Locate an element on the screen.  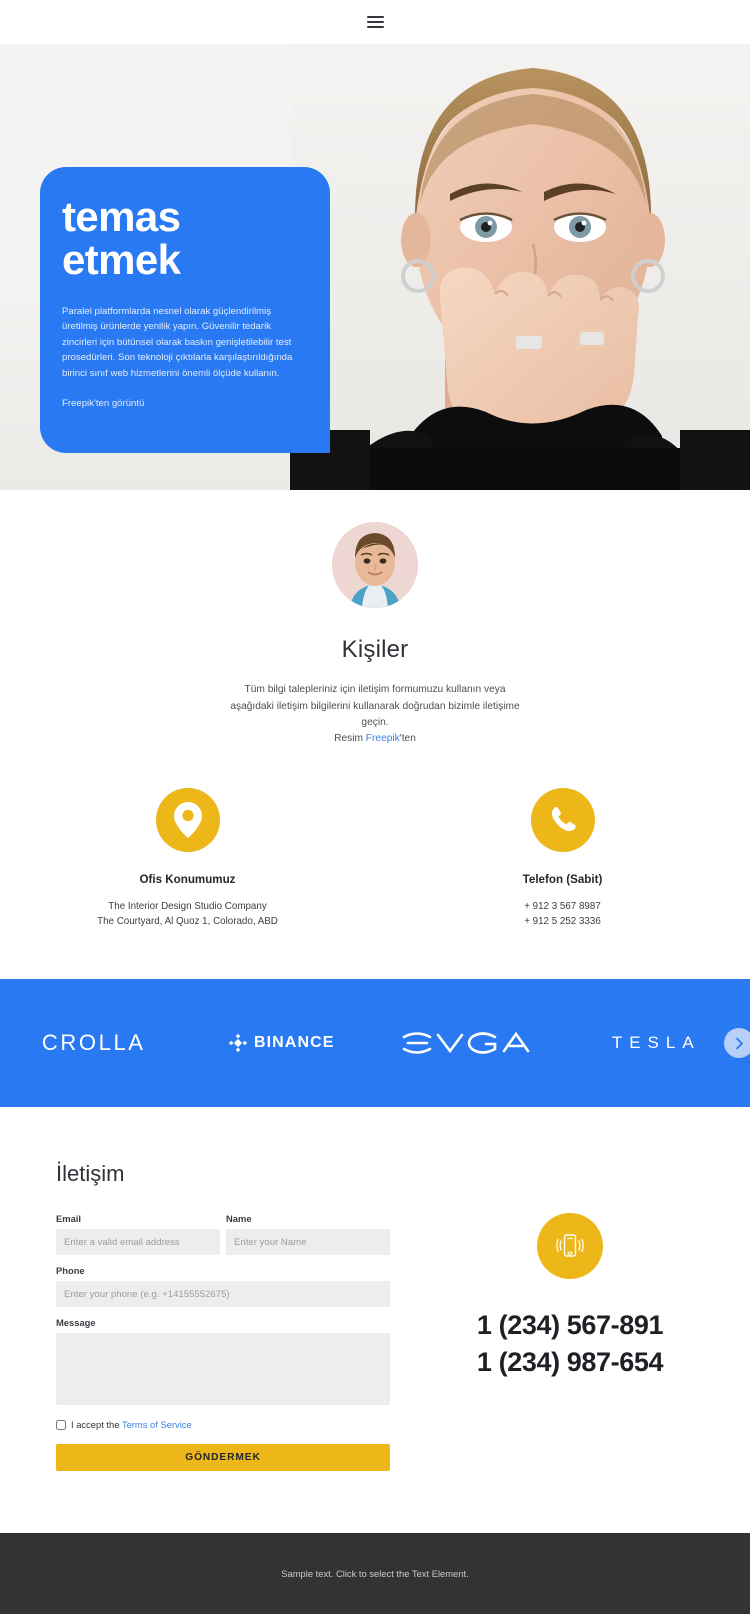
phone-field-group: Phone is located at coordinates (223, 1286).